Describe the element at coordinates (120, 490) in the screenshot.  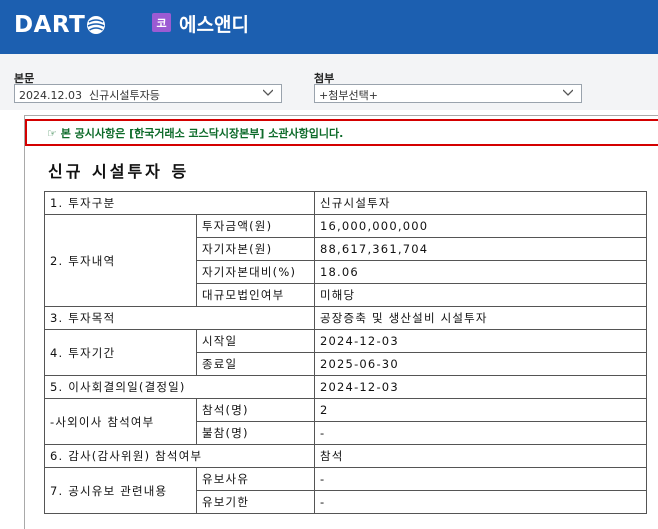
I see `row-label: 7. 공시유보 관련내용` at that location.